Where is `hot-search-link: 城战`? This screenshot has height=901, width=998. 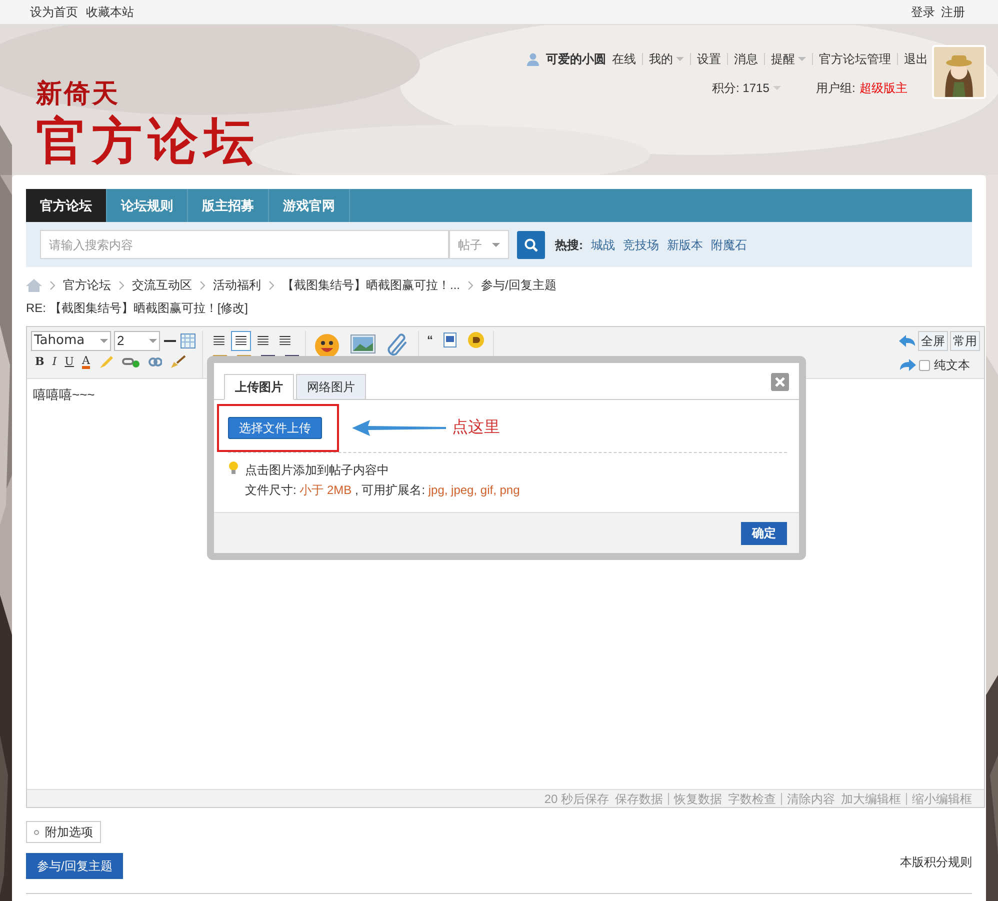 hot-search-link: 城战 is located at coordinates (603, 245).